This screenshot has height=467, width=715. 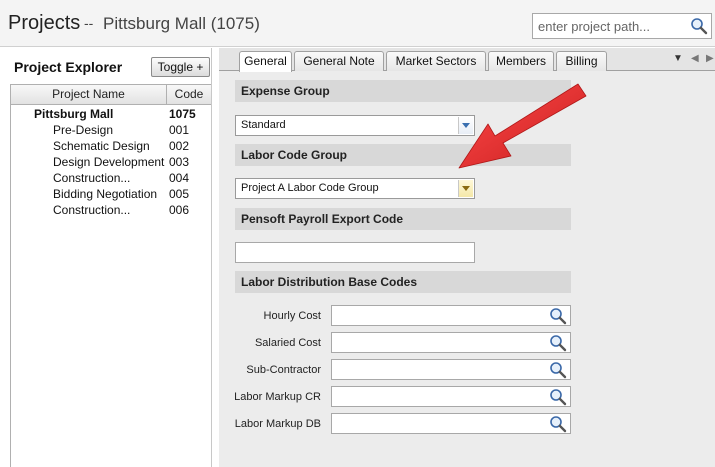 I want to click on labor-code-group-select: Project A Labor Code Group, so click(x=355, y=188).